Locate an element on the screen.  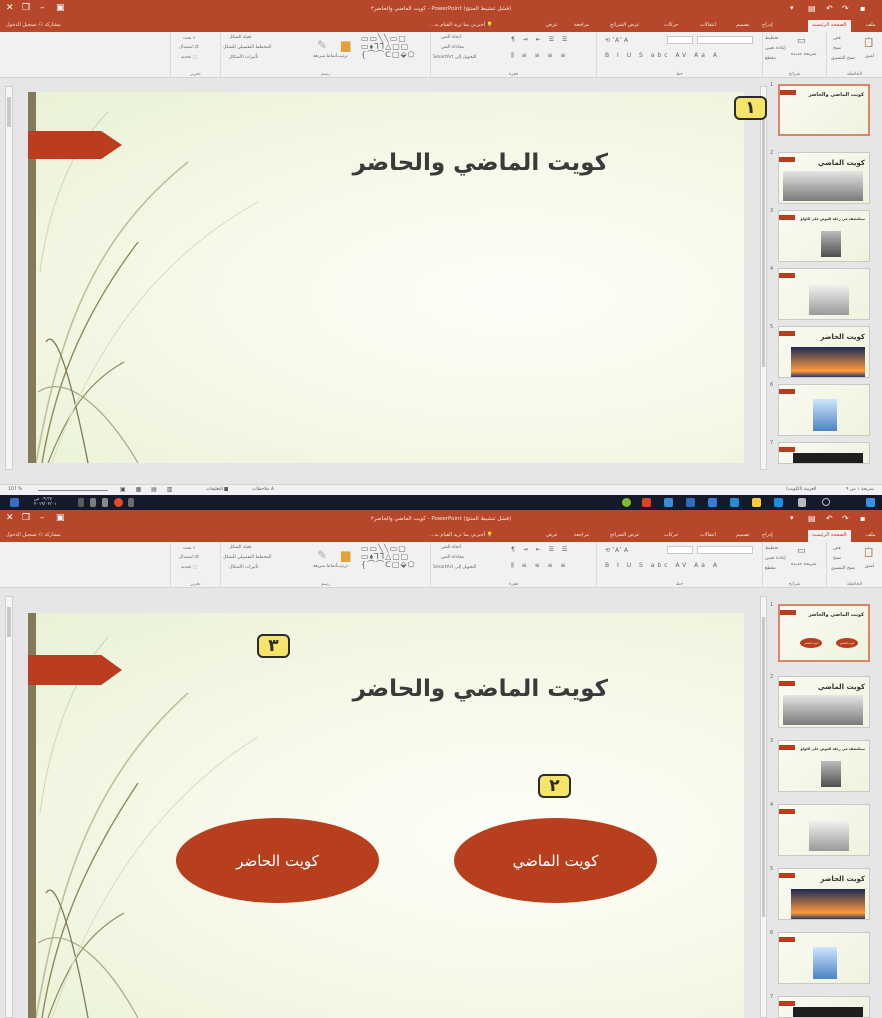
zoom-level: 107 % is located at coordinates (15, 489).